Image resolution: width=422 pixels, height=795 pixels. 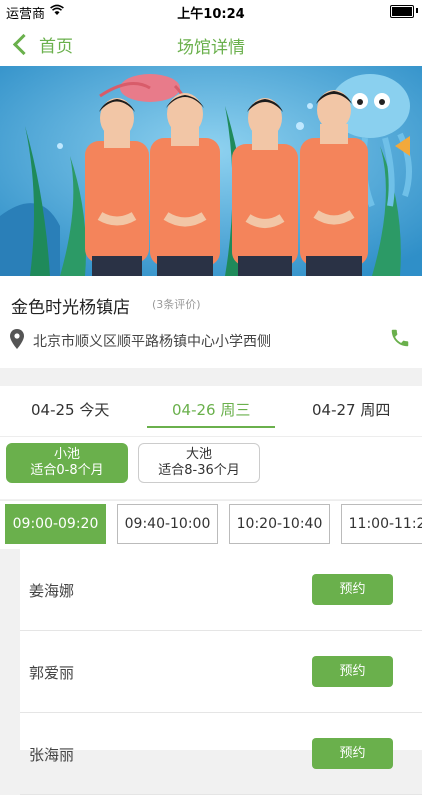 What do you see at coordinates (52, 673) in the screenshot?
I see `coach-name: 郭爱丽` at bounding box center [52, 673].